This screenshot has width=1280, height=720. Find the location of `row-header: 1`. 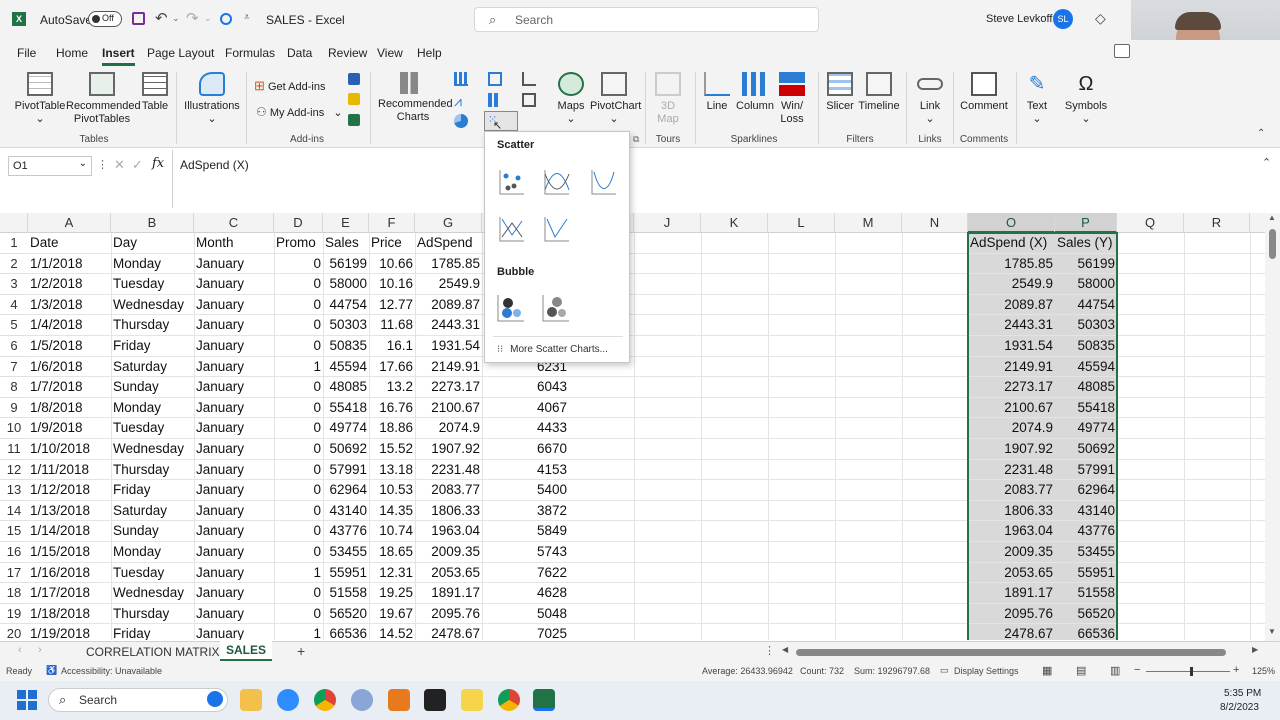

row-header: 1 is located at coordinates (14, 243).